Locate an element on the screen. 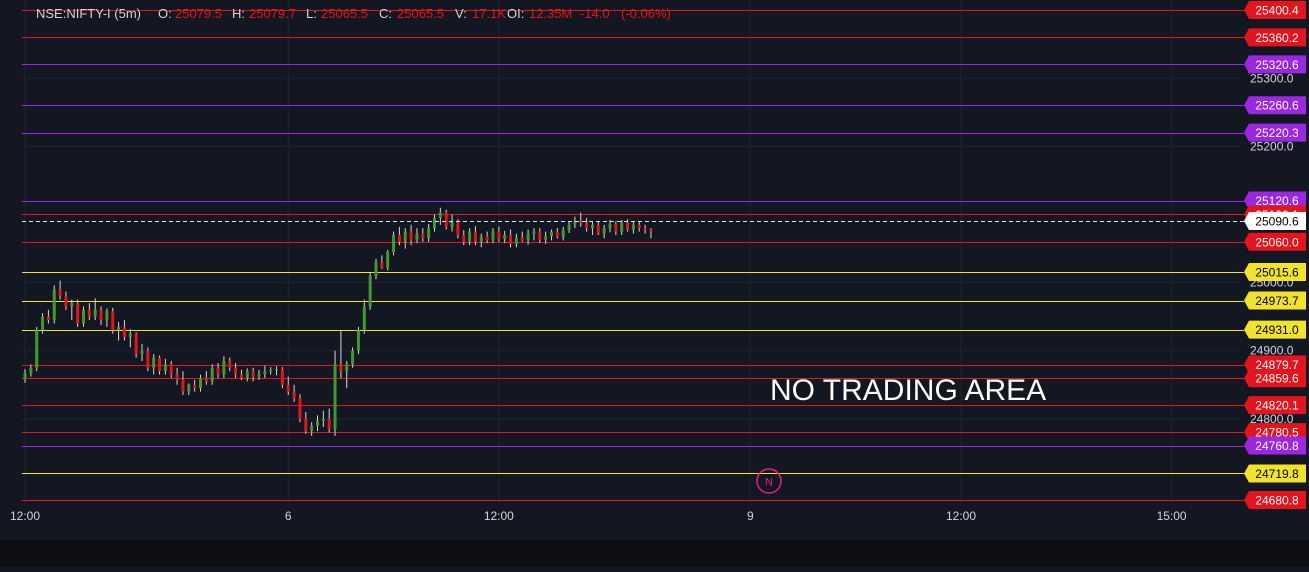 The image size is (1309, 572). time-axis: 12:00 6 12:00 9 12:00 15:00 is located at coordinates (598, 516).